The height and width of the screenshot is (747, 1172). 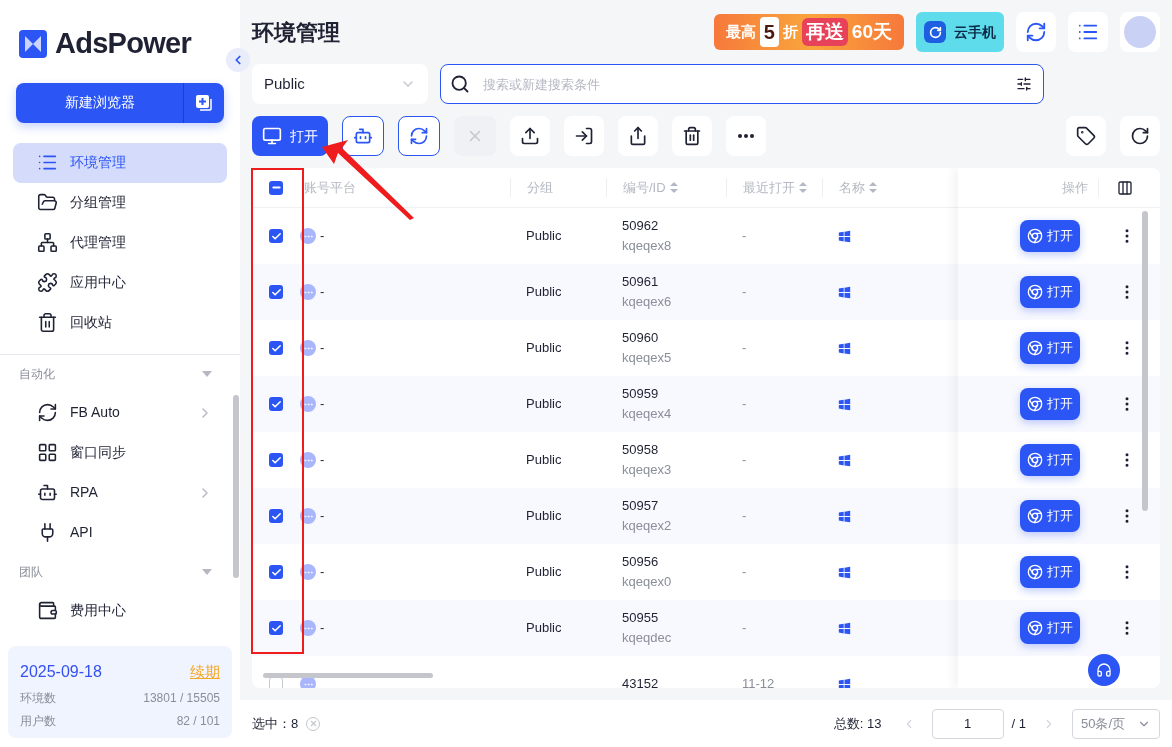 I want to click on promo-banner: 最高 5 折 再送 60天, so click(x=808, y=32).